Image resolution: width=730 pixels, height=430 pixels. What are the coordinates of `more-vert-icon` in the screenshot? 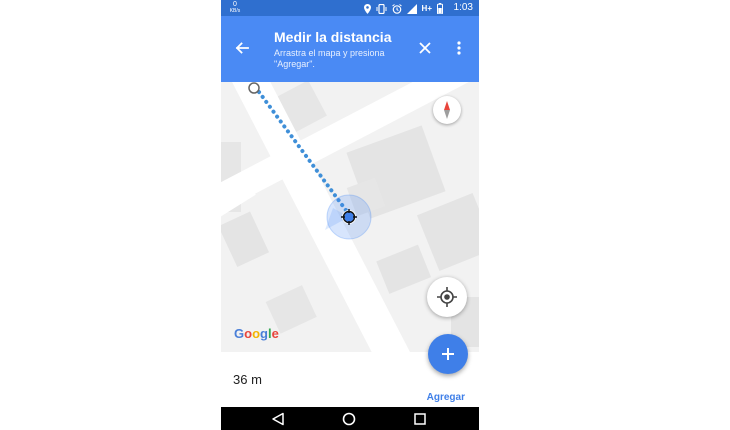 It's located at (459, 48).